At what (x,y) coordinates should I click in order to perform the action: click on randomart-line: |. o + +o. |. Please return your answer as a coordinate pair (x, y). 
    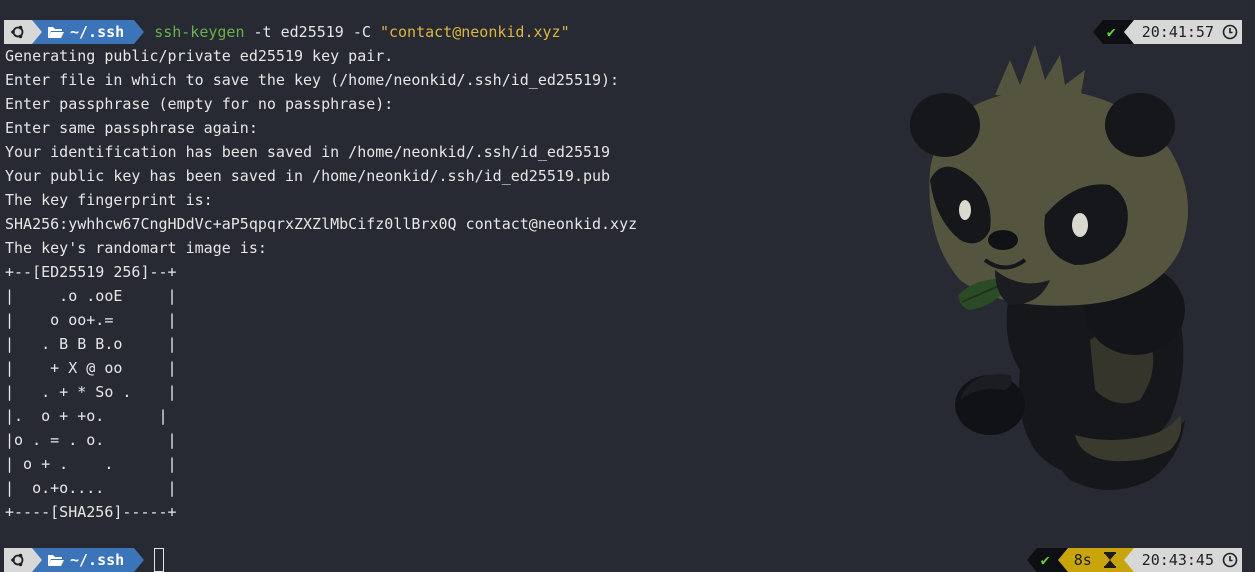
    Looking at the image, I should click on (86, 416).